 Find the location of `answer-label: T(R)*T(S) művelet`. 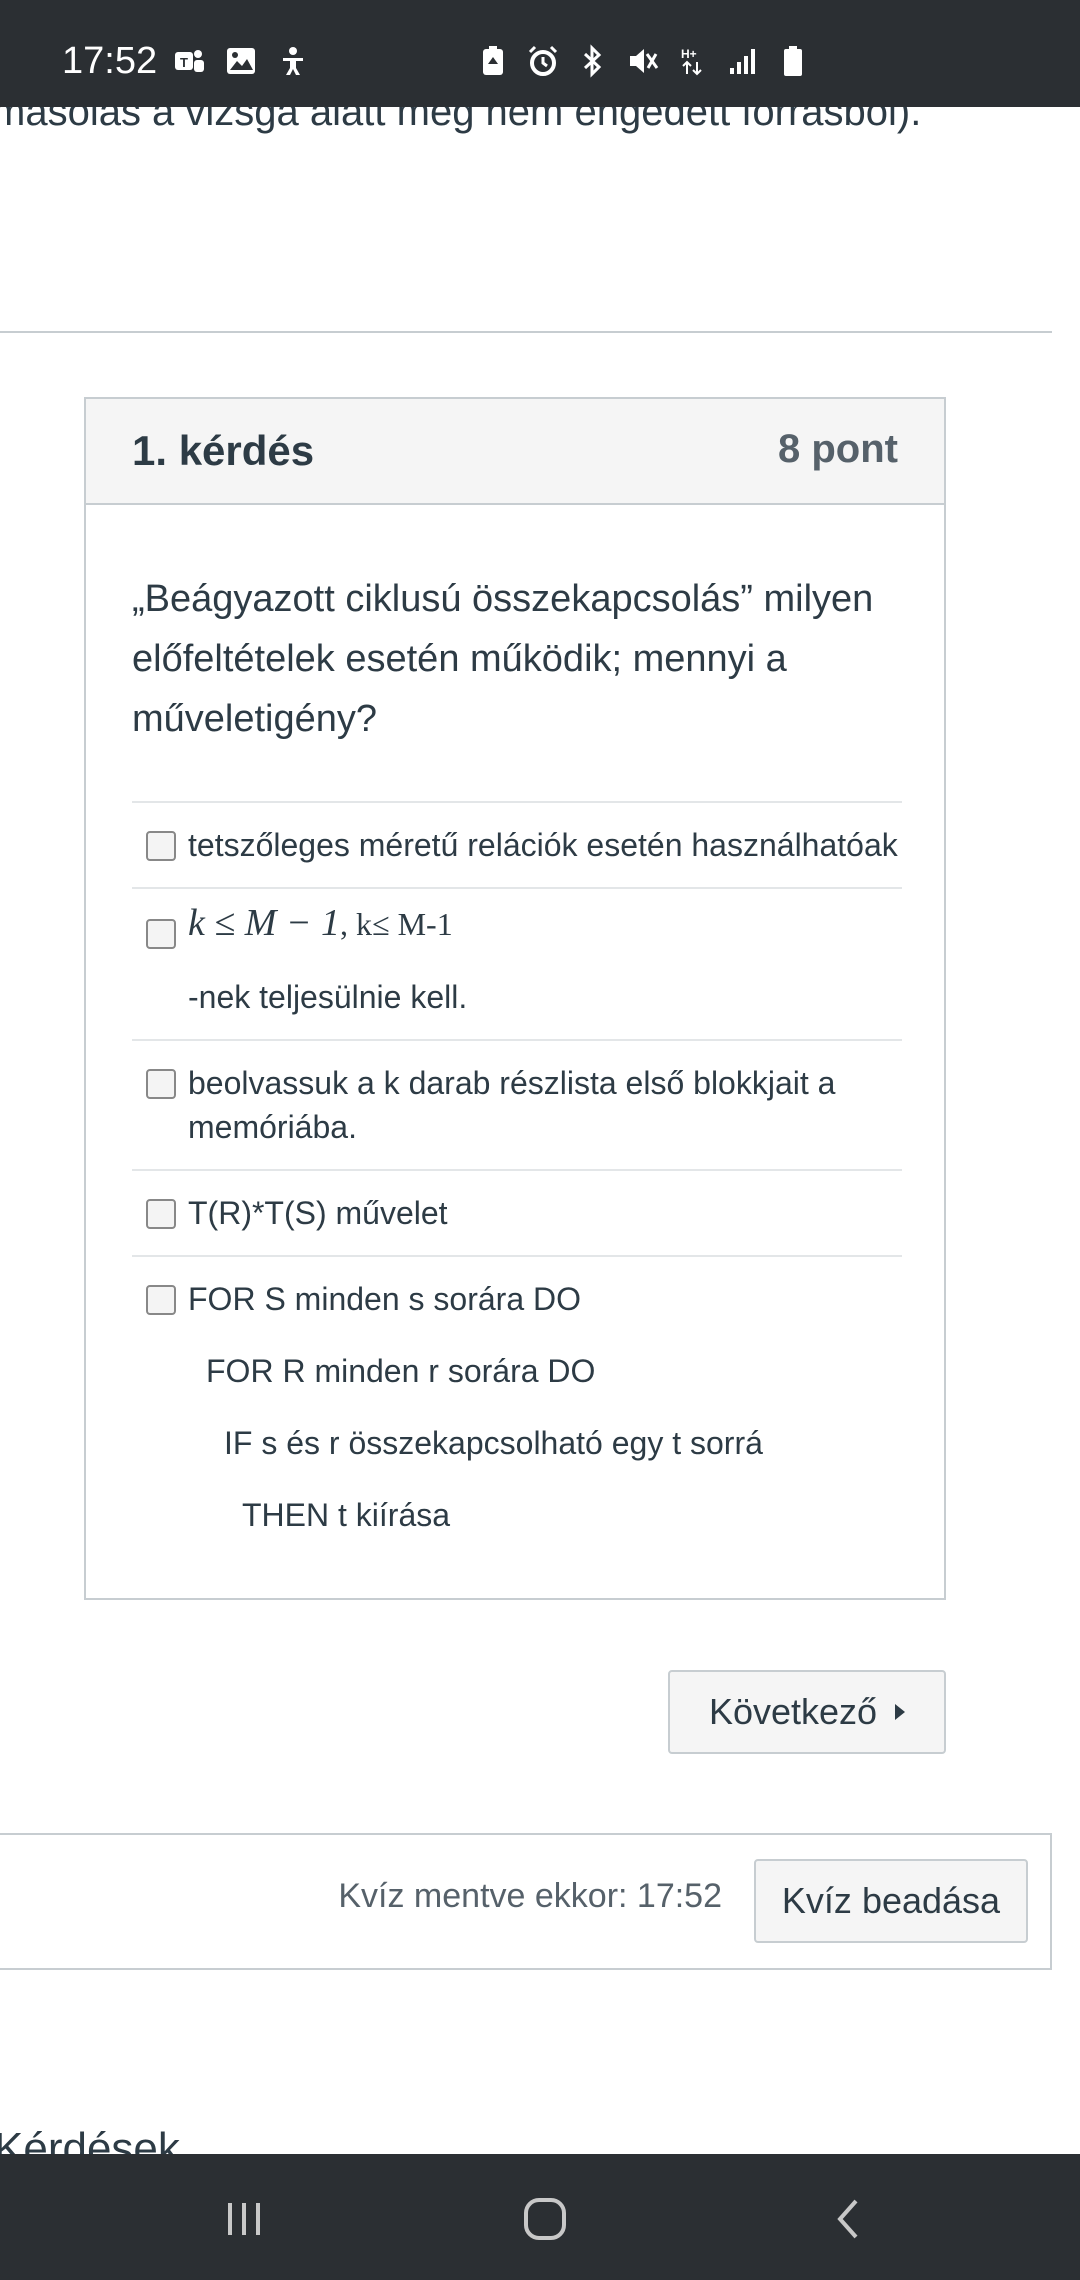

answer-label: T(R)*T(S) művelet is located at coordinates (318, 1213).